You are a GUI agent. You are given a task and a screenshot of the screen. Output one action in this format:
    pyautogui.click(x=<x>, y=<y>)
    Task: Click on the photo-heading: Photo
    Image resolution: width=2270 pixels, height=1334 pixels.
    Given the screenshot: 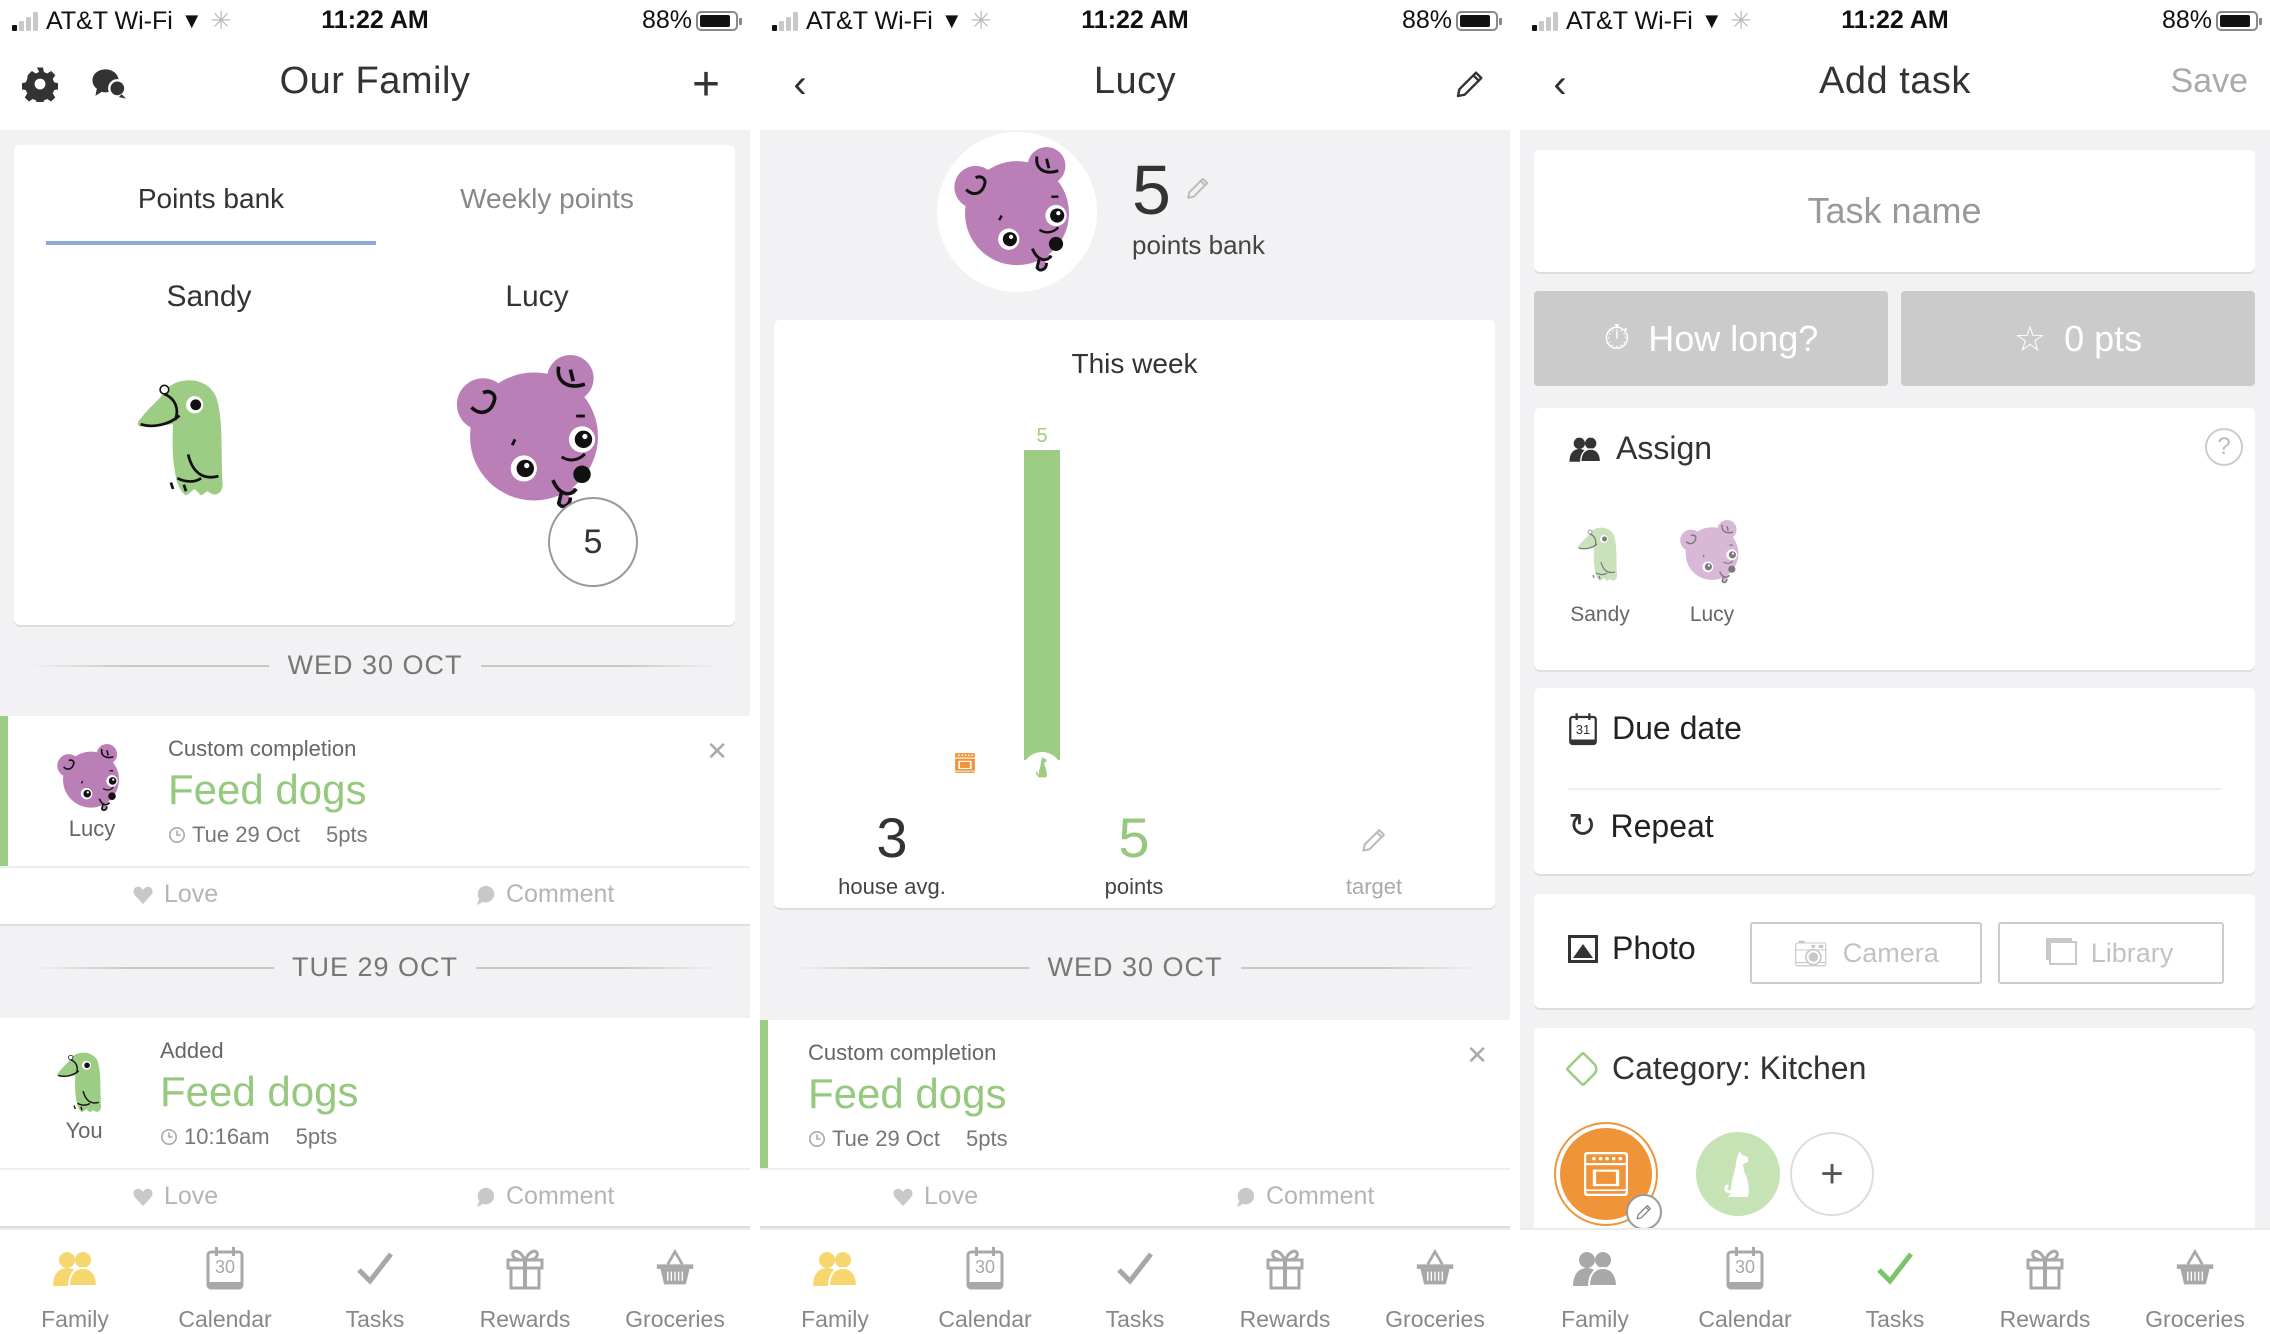 What is the action you would take?
    pyautogui.click(x=1632, y=948)
    